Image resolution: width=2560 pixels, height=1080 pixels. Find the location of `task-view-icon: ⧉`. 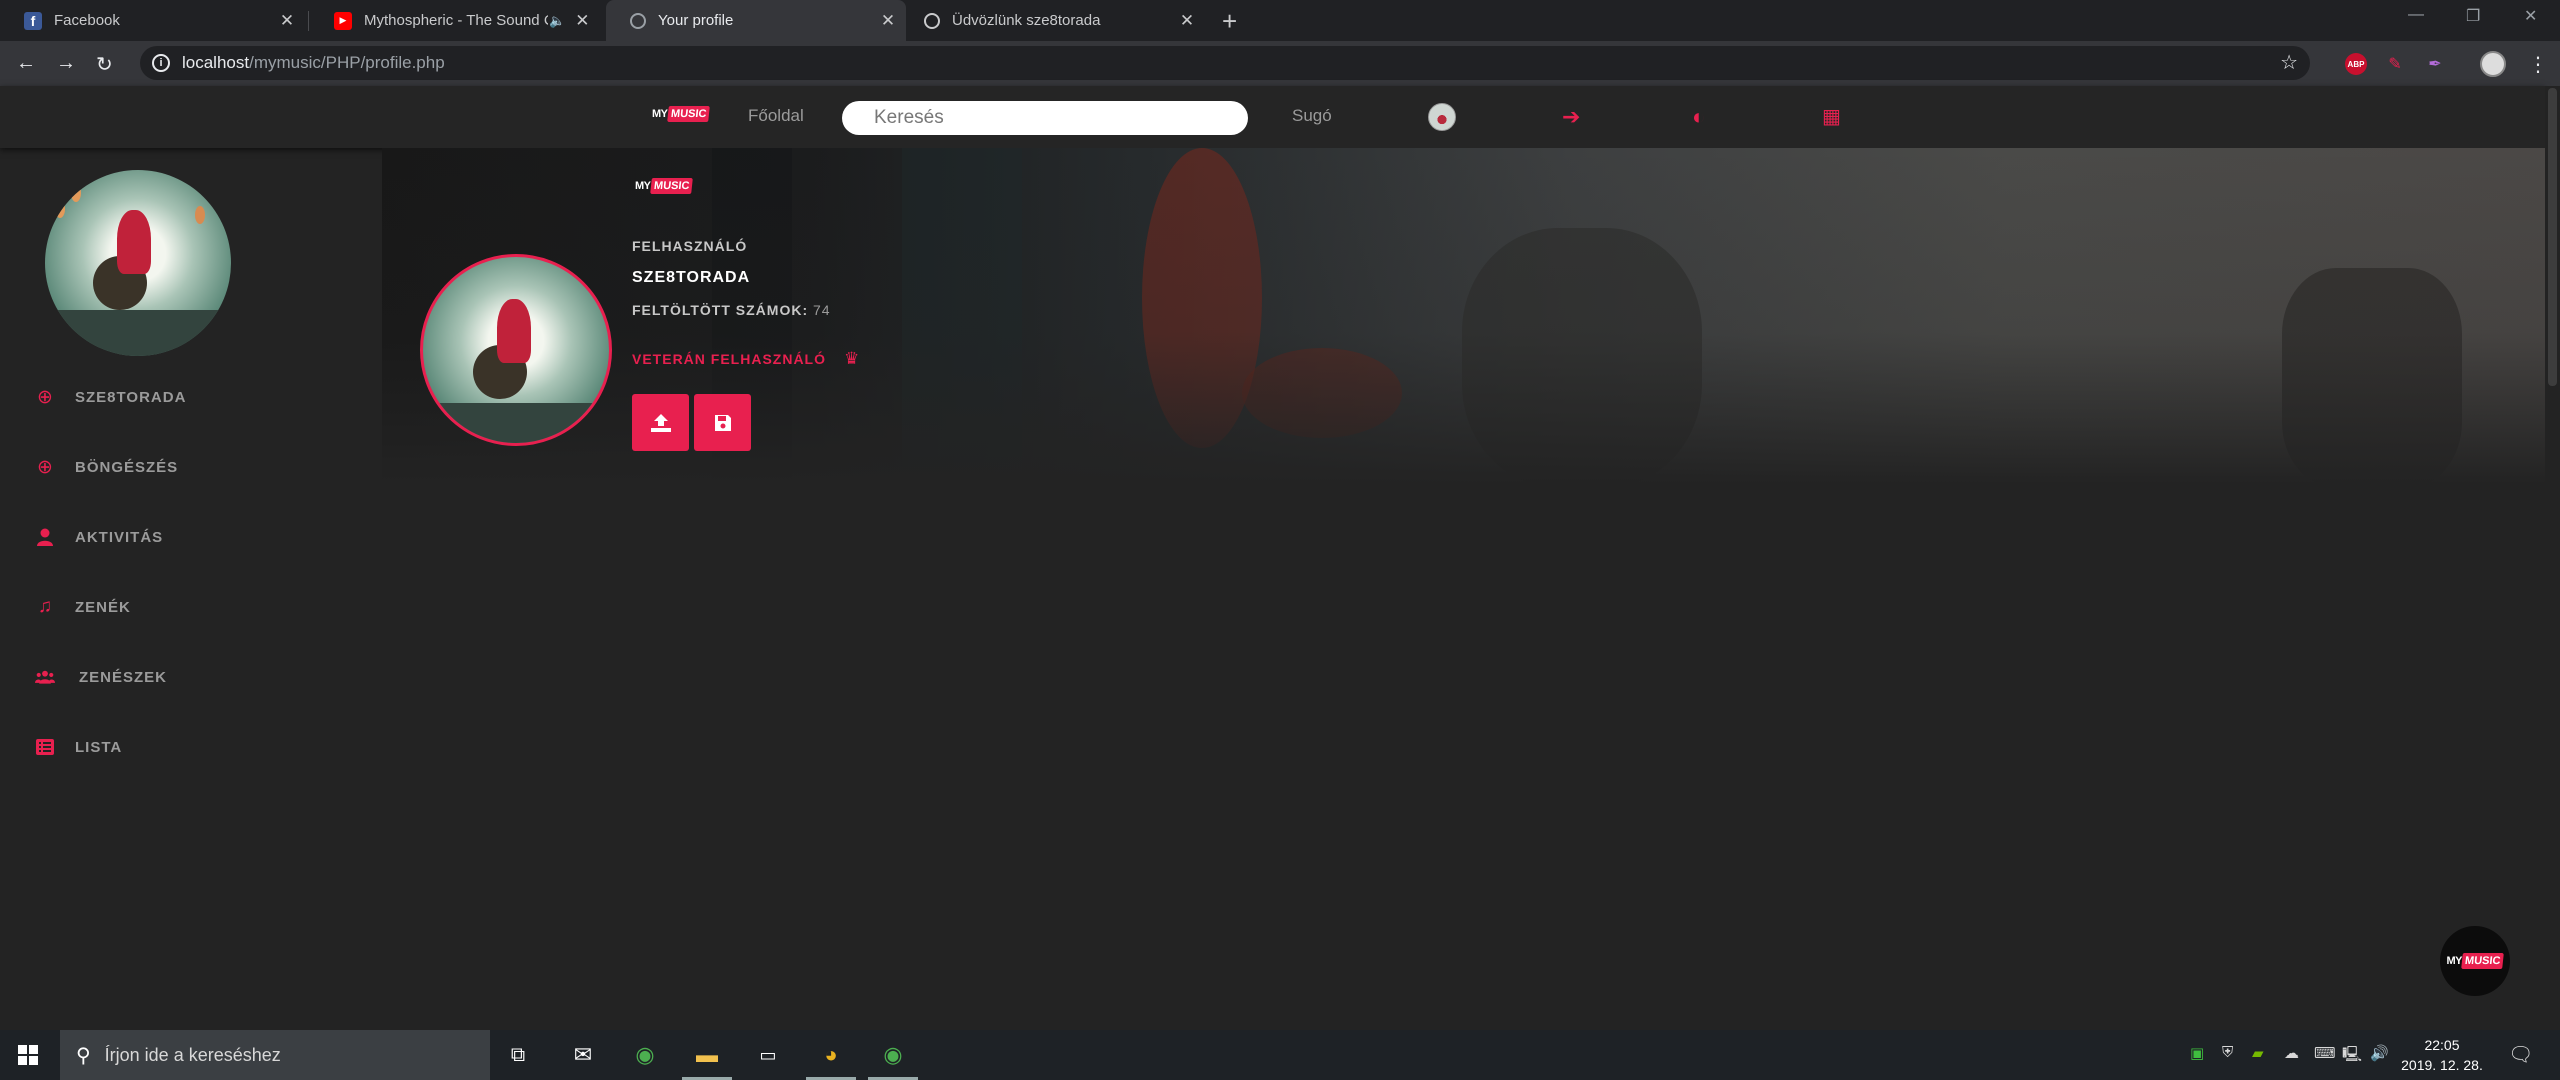

task-view-icon: ⧉ is located at coordinates (518, 1055).